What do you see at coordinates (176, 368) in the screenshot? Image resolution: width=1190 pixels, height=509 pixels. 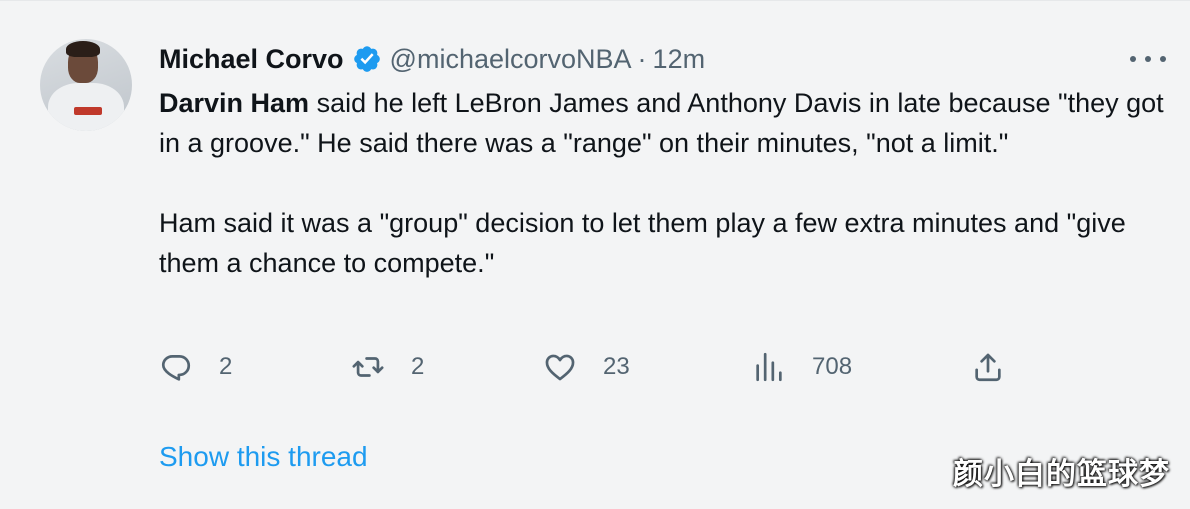 I see `reply-icon` at bounding box center [176, 368].